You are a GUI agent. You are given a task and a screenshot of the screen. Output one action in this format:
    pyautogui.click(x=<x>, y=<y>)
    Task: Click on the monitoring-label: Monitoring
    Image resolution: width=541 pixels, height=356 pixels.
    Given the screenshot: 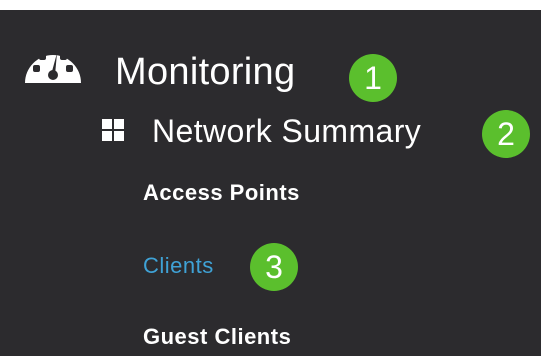 What is the action you would take?
    pyautogui.click(x=205, y=72)
    